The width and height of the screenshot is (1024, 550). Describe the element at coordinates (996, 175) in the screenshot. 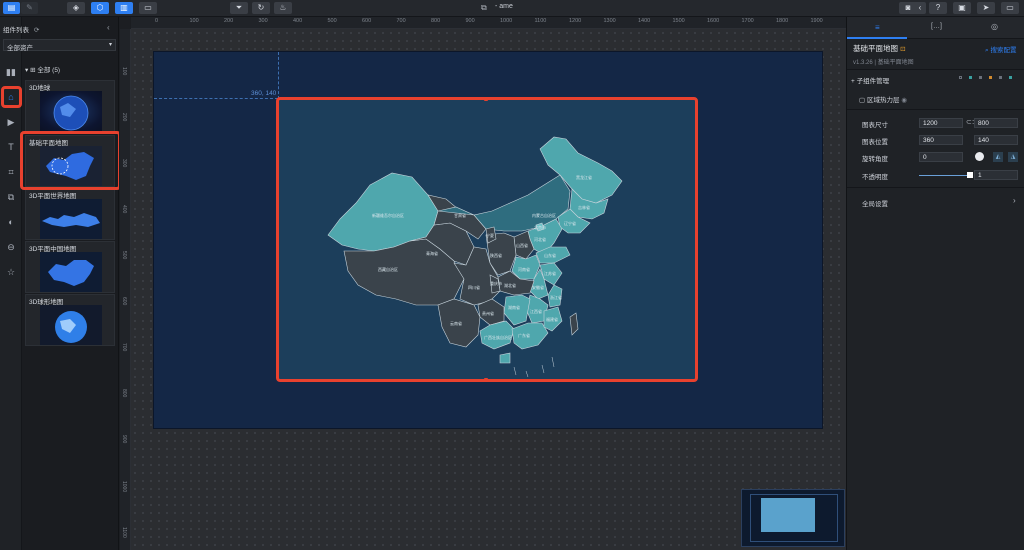

I see `opacity-input: 1` at that location.